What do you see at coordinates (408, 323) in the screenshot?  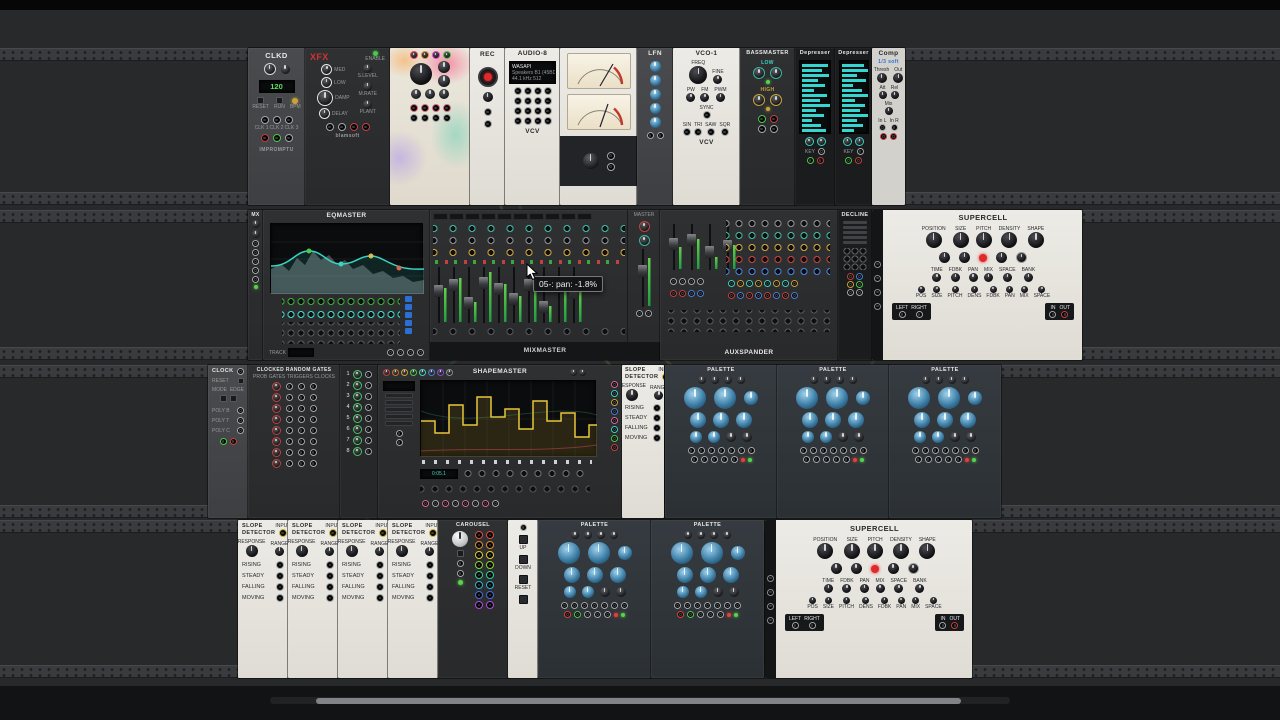 I see `band-button` at bounding box center [408, 323].